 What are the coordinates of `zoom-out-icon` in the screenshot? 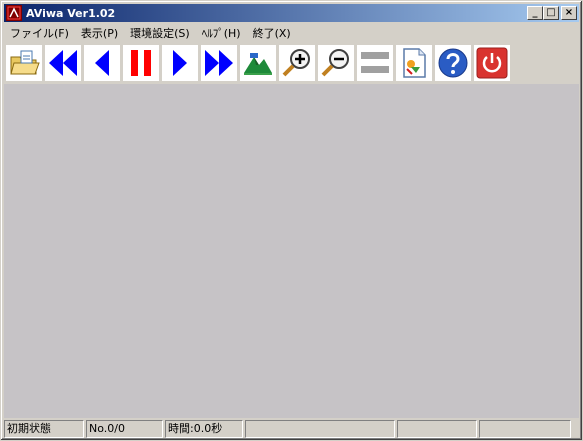 It's located at (335, 63).